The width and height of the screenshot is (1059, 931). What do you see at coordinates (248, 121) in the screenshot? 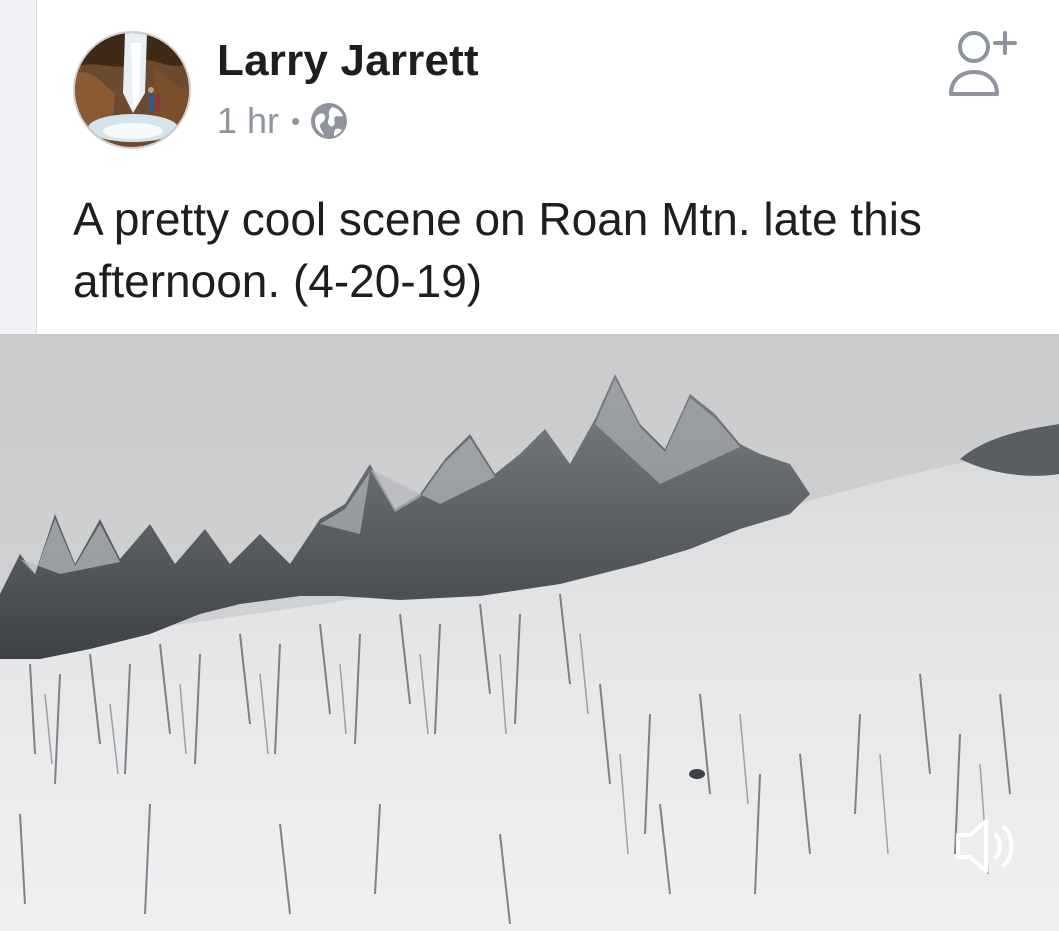
I see `post-time: 1 hr` at bounding box center [248, 121].